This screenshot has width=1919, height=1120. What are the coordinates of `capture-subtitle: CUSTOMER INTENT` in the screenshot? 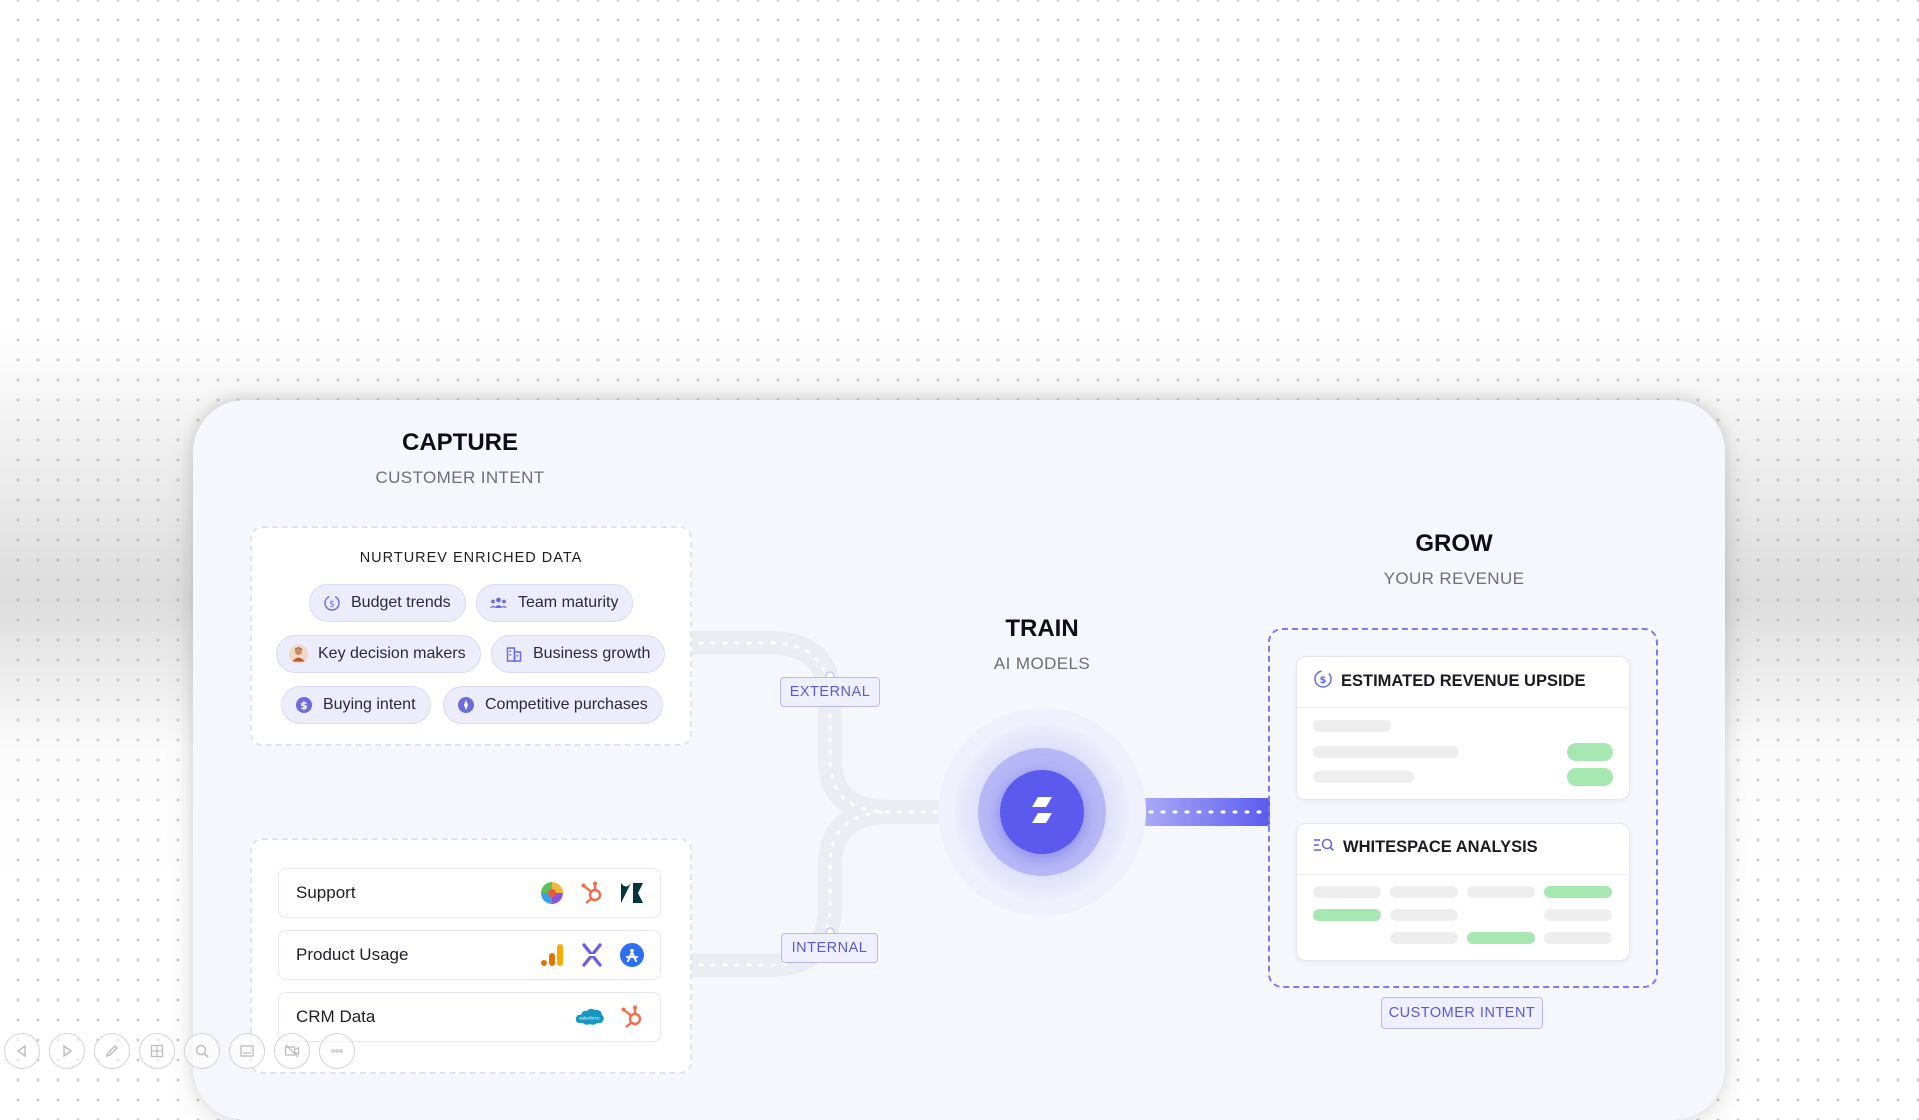 It's located at (460, 477).